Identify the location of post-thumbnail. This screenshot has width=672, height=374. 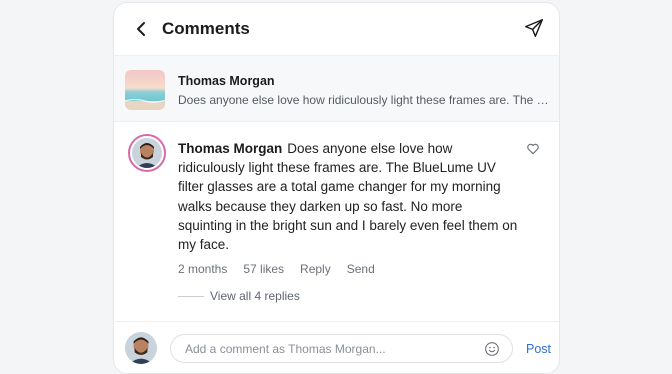
(145, 90).